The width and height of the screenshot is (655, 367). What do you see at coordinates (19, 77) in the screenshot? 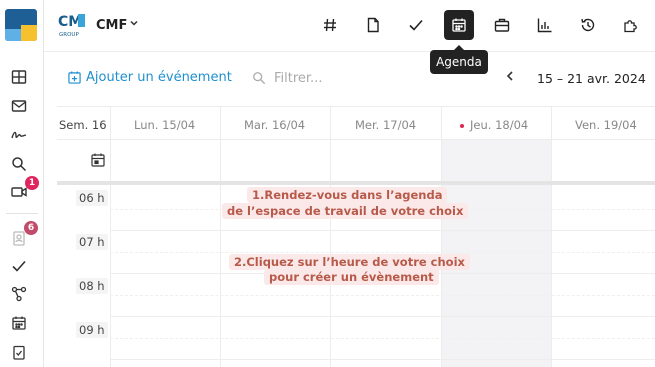
I see `dashboard-icon` at bounding box center [19, 77].